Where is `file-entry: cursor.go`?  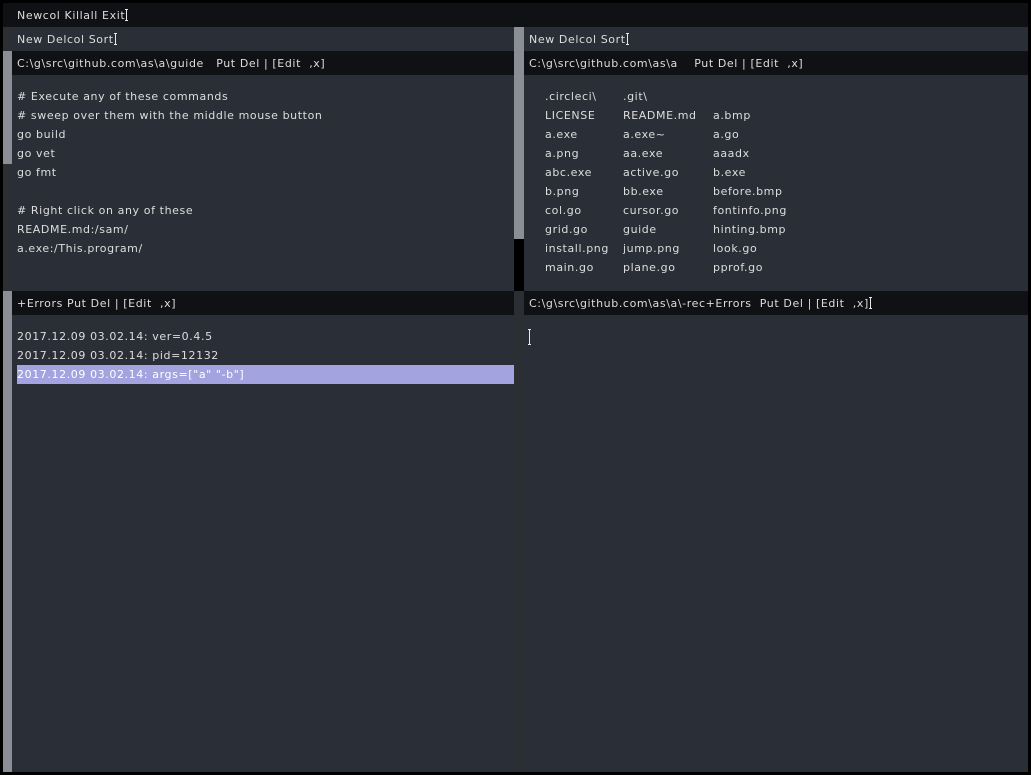
file-entry: cursor.go is located at coordinates (668, 210).